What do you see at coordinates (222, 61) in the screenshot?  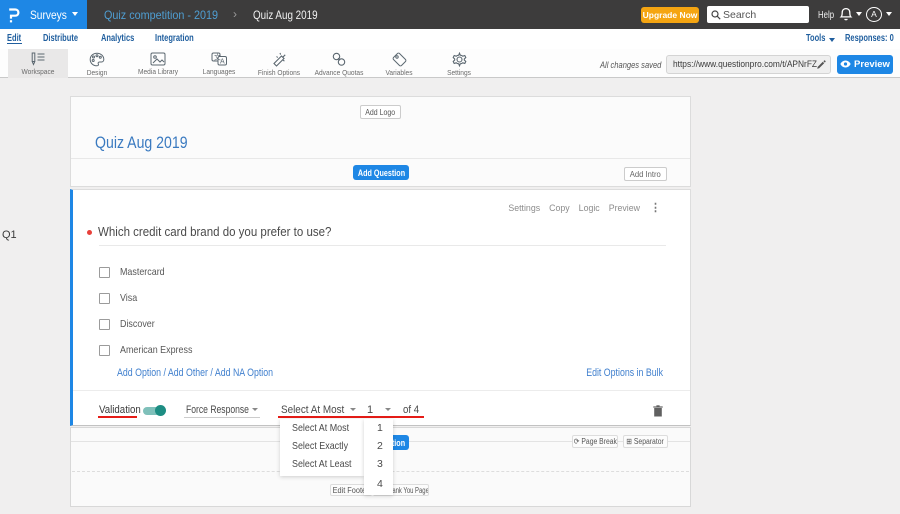 I see `svg-text: A` at bounding box center [222, 61].